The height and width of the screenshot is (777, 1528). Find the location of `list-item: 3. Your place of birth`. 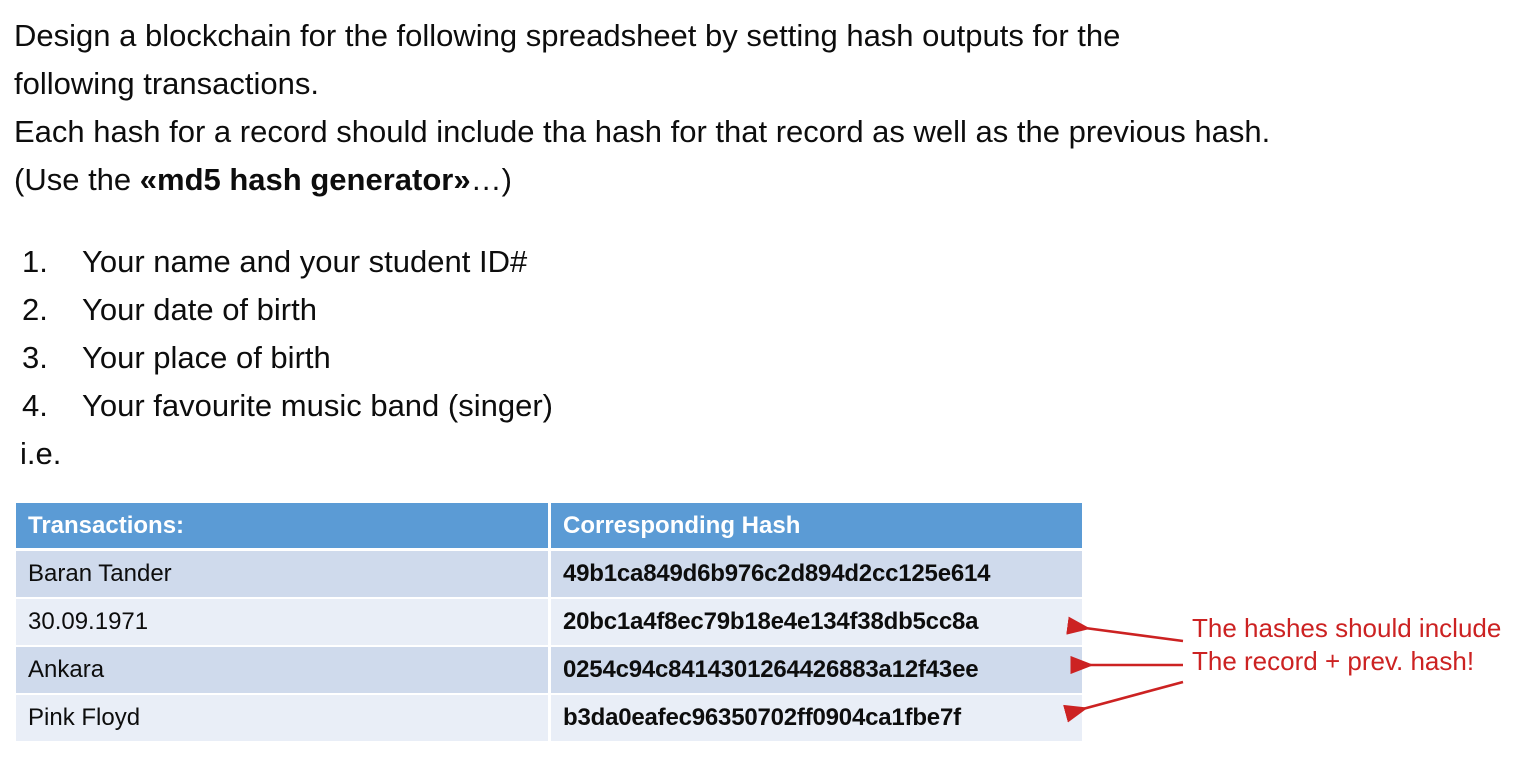

list-item: 3. Your place of birth is located at coordinates (287, 358).